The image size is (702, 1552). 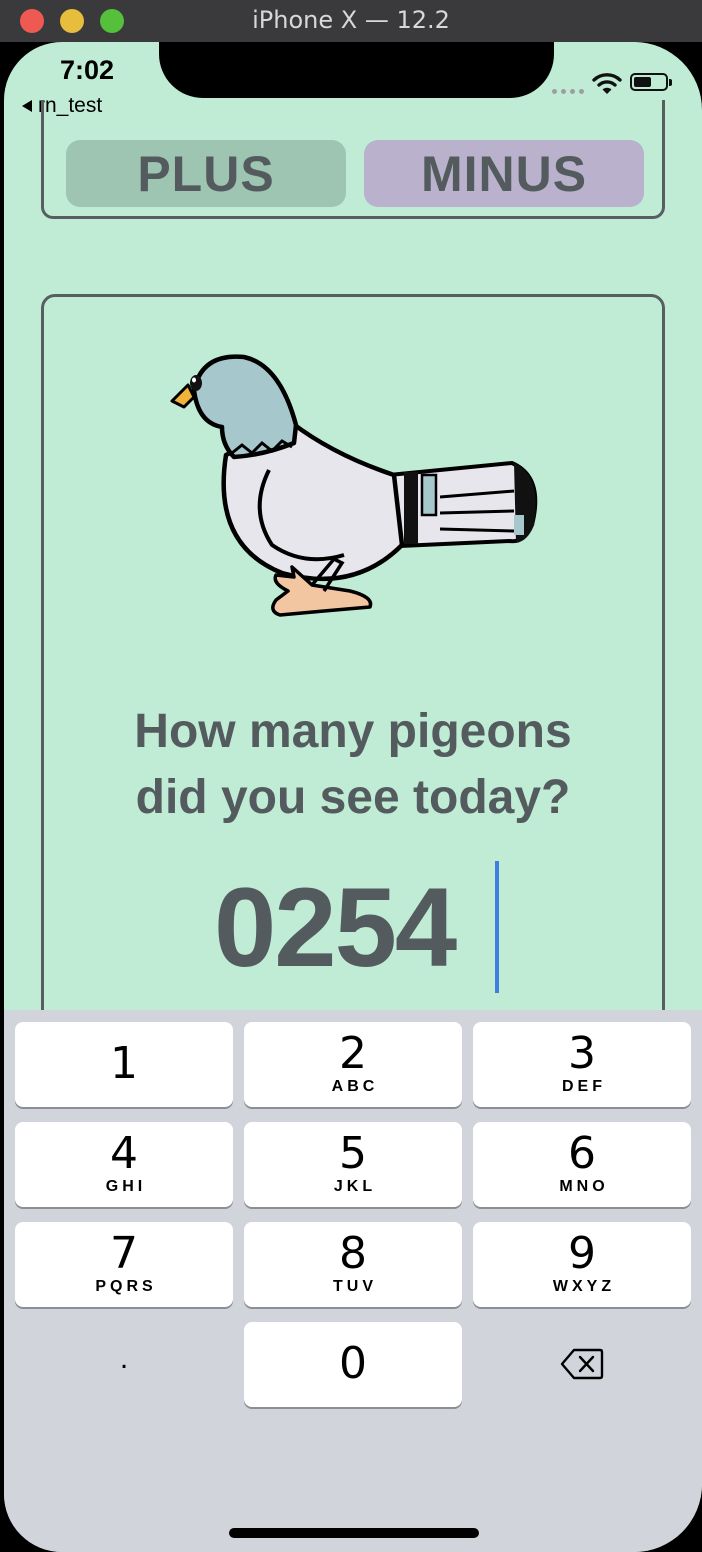 I want to click on key-number: 9, so click(x=582, y=1253).